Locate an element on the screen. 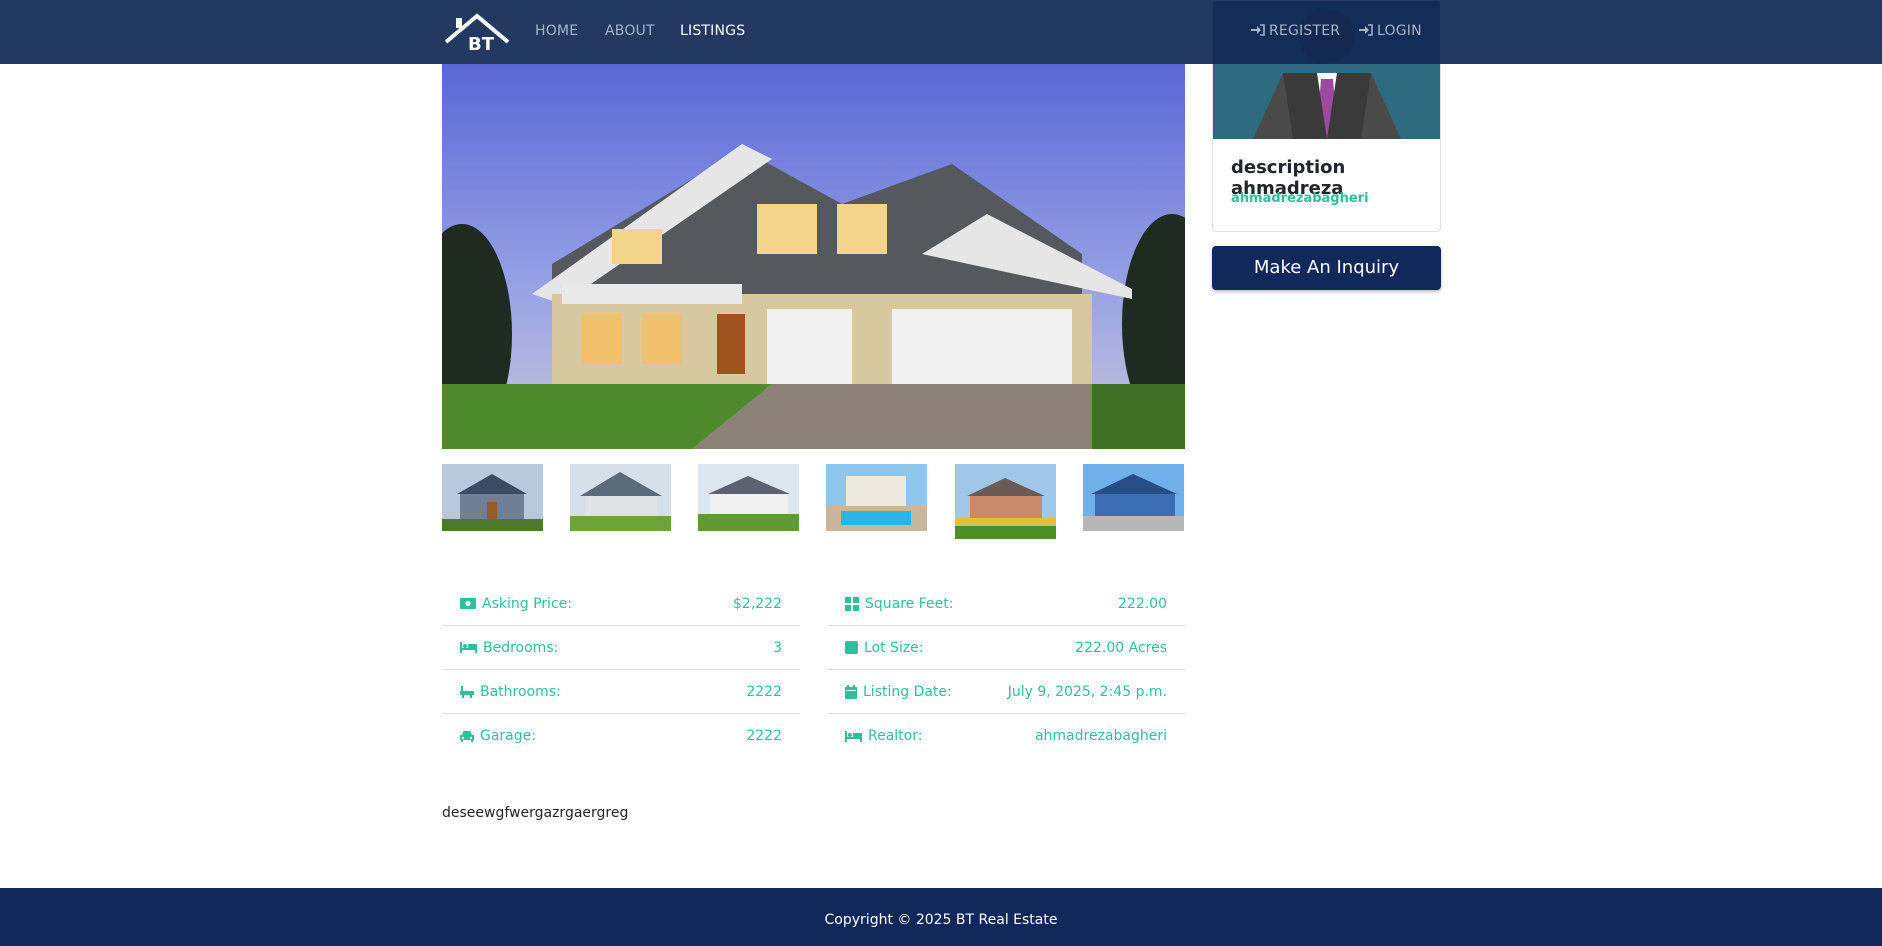 The width and height of the screenshot is (1882, 946). login-label: LOGIN is located at coordinates (1399, 31).